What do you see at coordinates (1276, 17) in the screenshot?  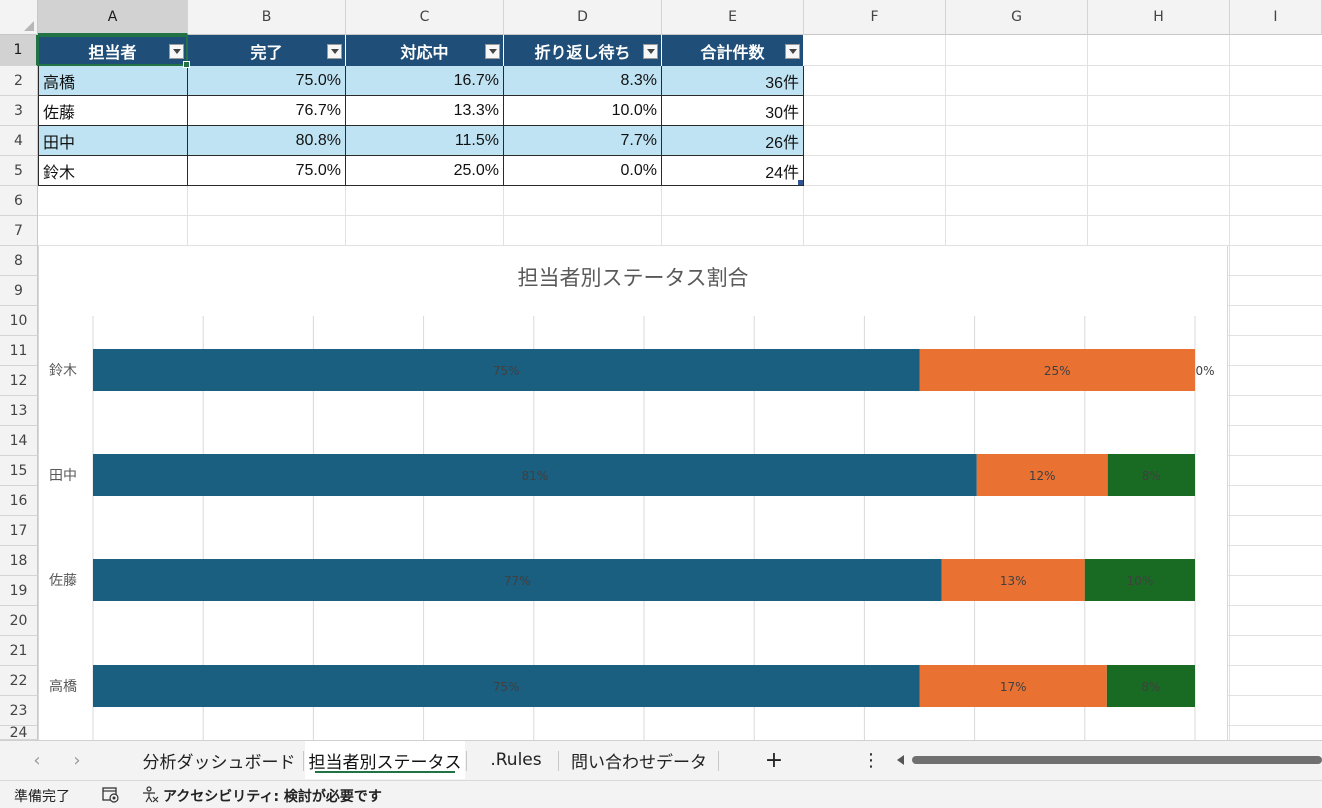 I see `column-header-i: I` at bounding box center [1276, 17].